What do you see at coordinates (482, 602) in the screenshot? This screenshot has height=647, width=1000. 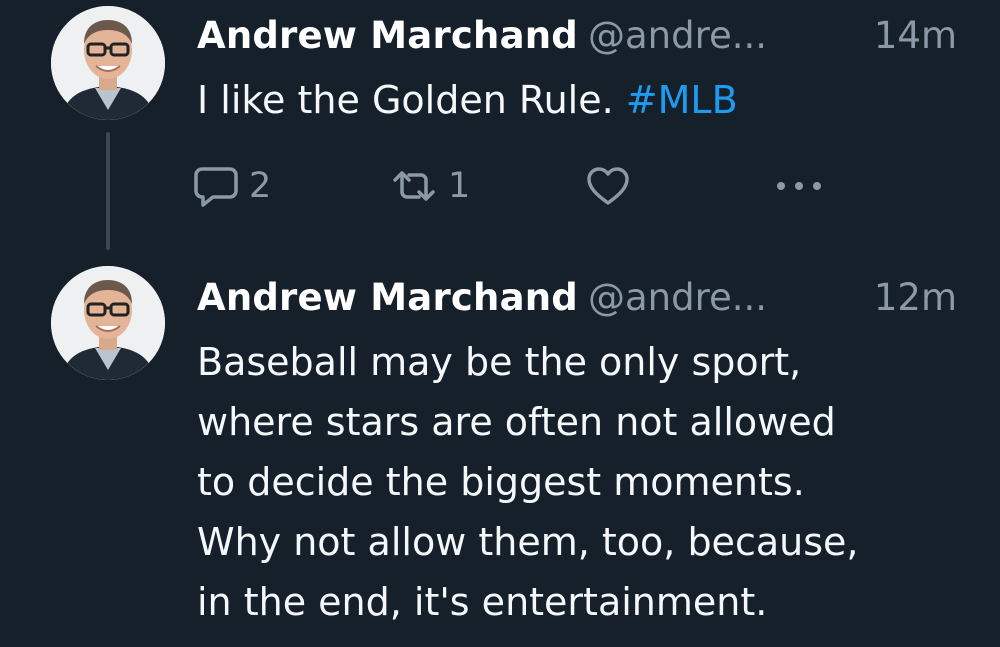 I see `tweet-text-line: in the end, it's entertainment.` at bounding box center [482, 602].